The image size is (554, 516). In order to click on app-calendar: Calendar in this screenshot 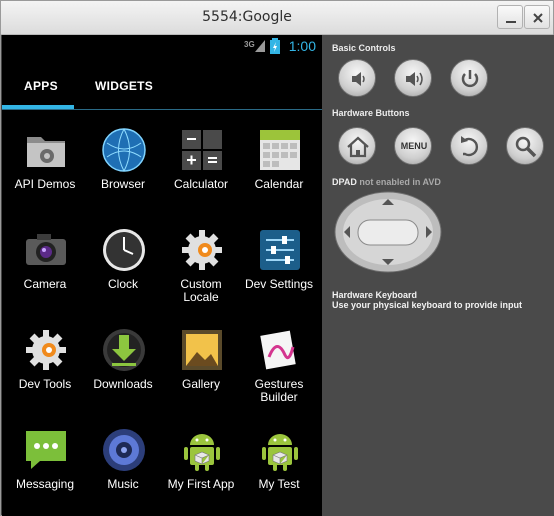, I will do `click(279, 168)`.